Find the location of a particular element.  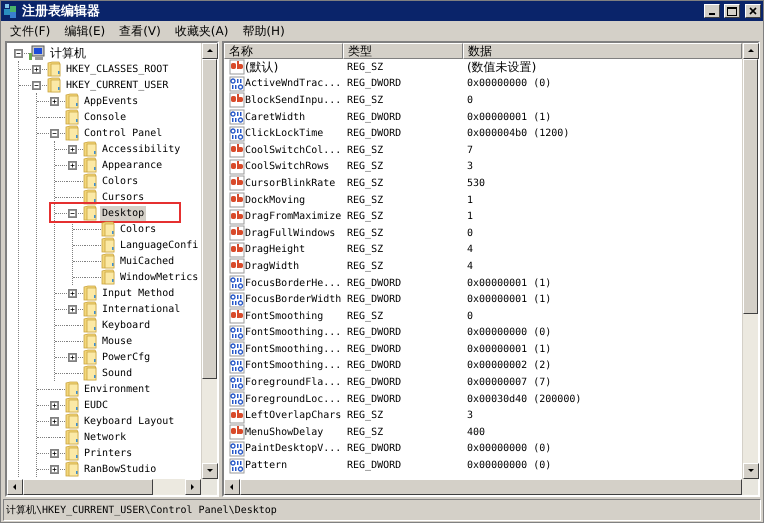

value-data: 3 is located at coordinates (470, 166).